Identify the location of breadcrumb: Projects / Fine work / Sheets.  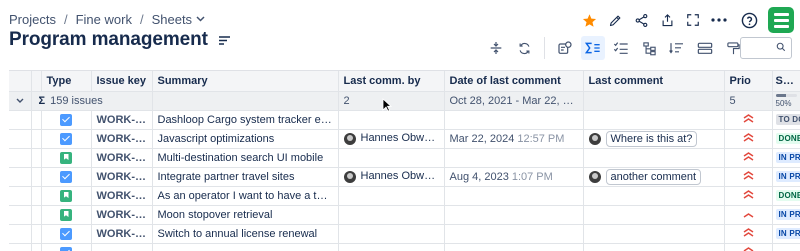
(107, 19).